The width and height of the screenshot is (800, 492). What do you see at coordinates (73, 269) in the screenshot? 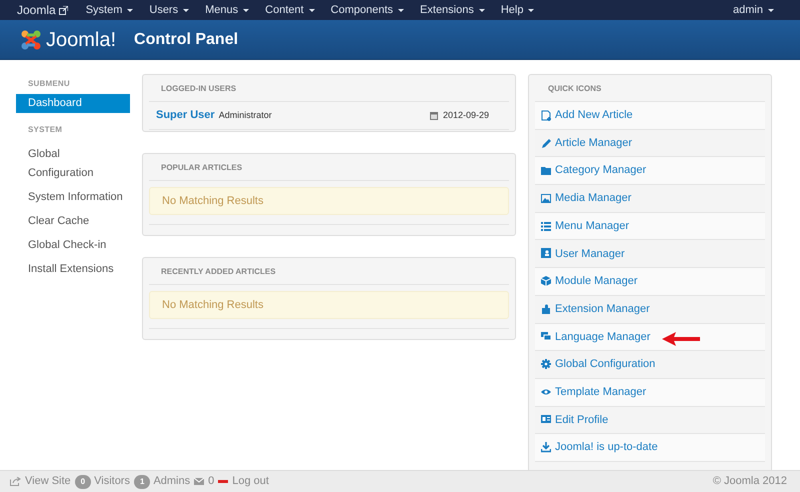
I see `sidebar-item: Install Extensions` at bounding box center [73, 269].